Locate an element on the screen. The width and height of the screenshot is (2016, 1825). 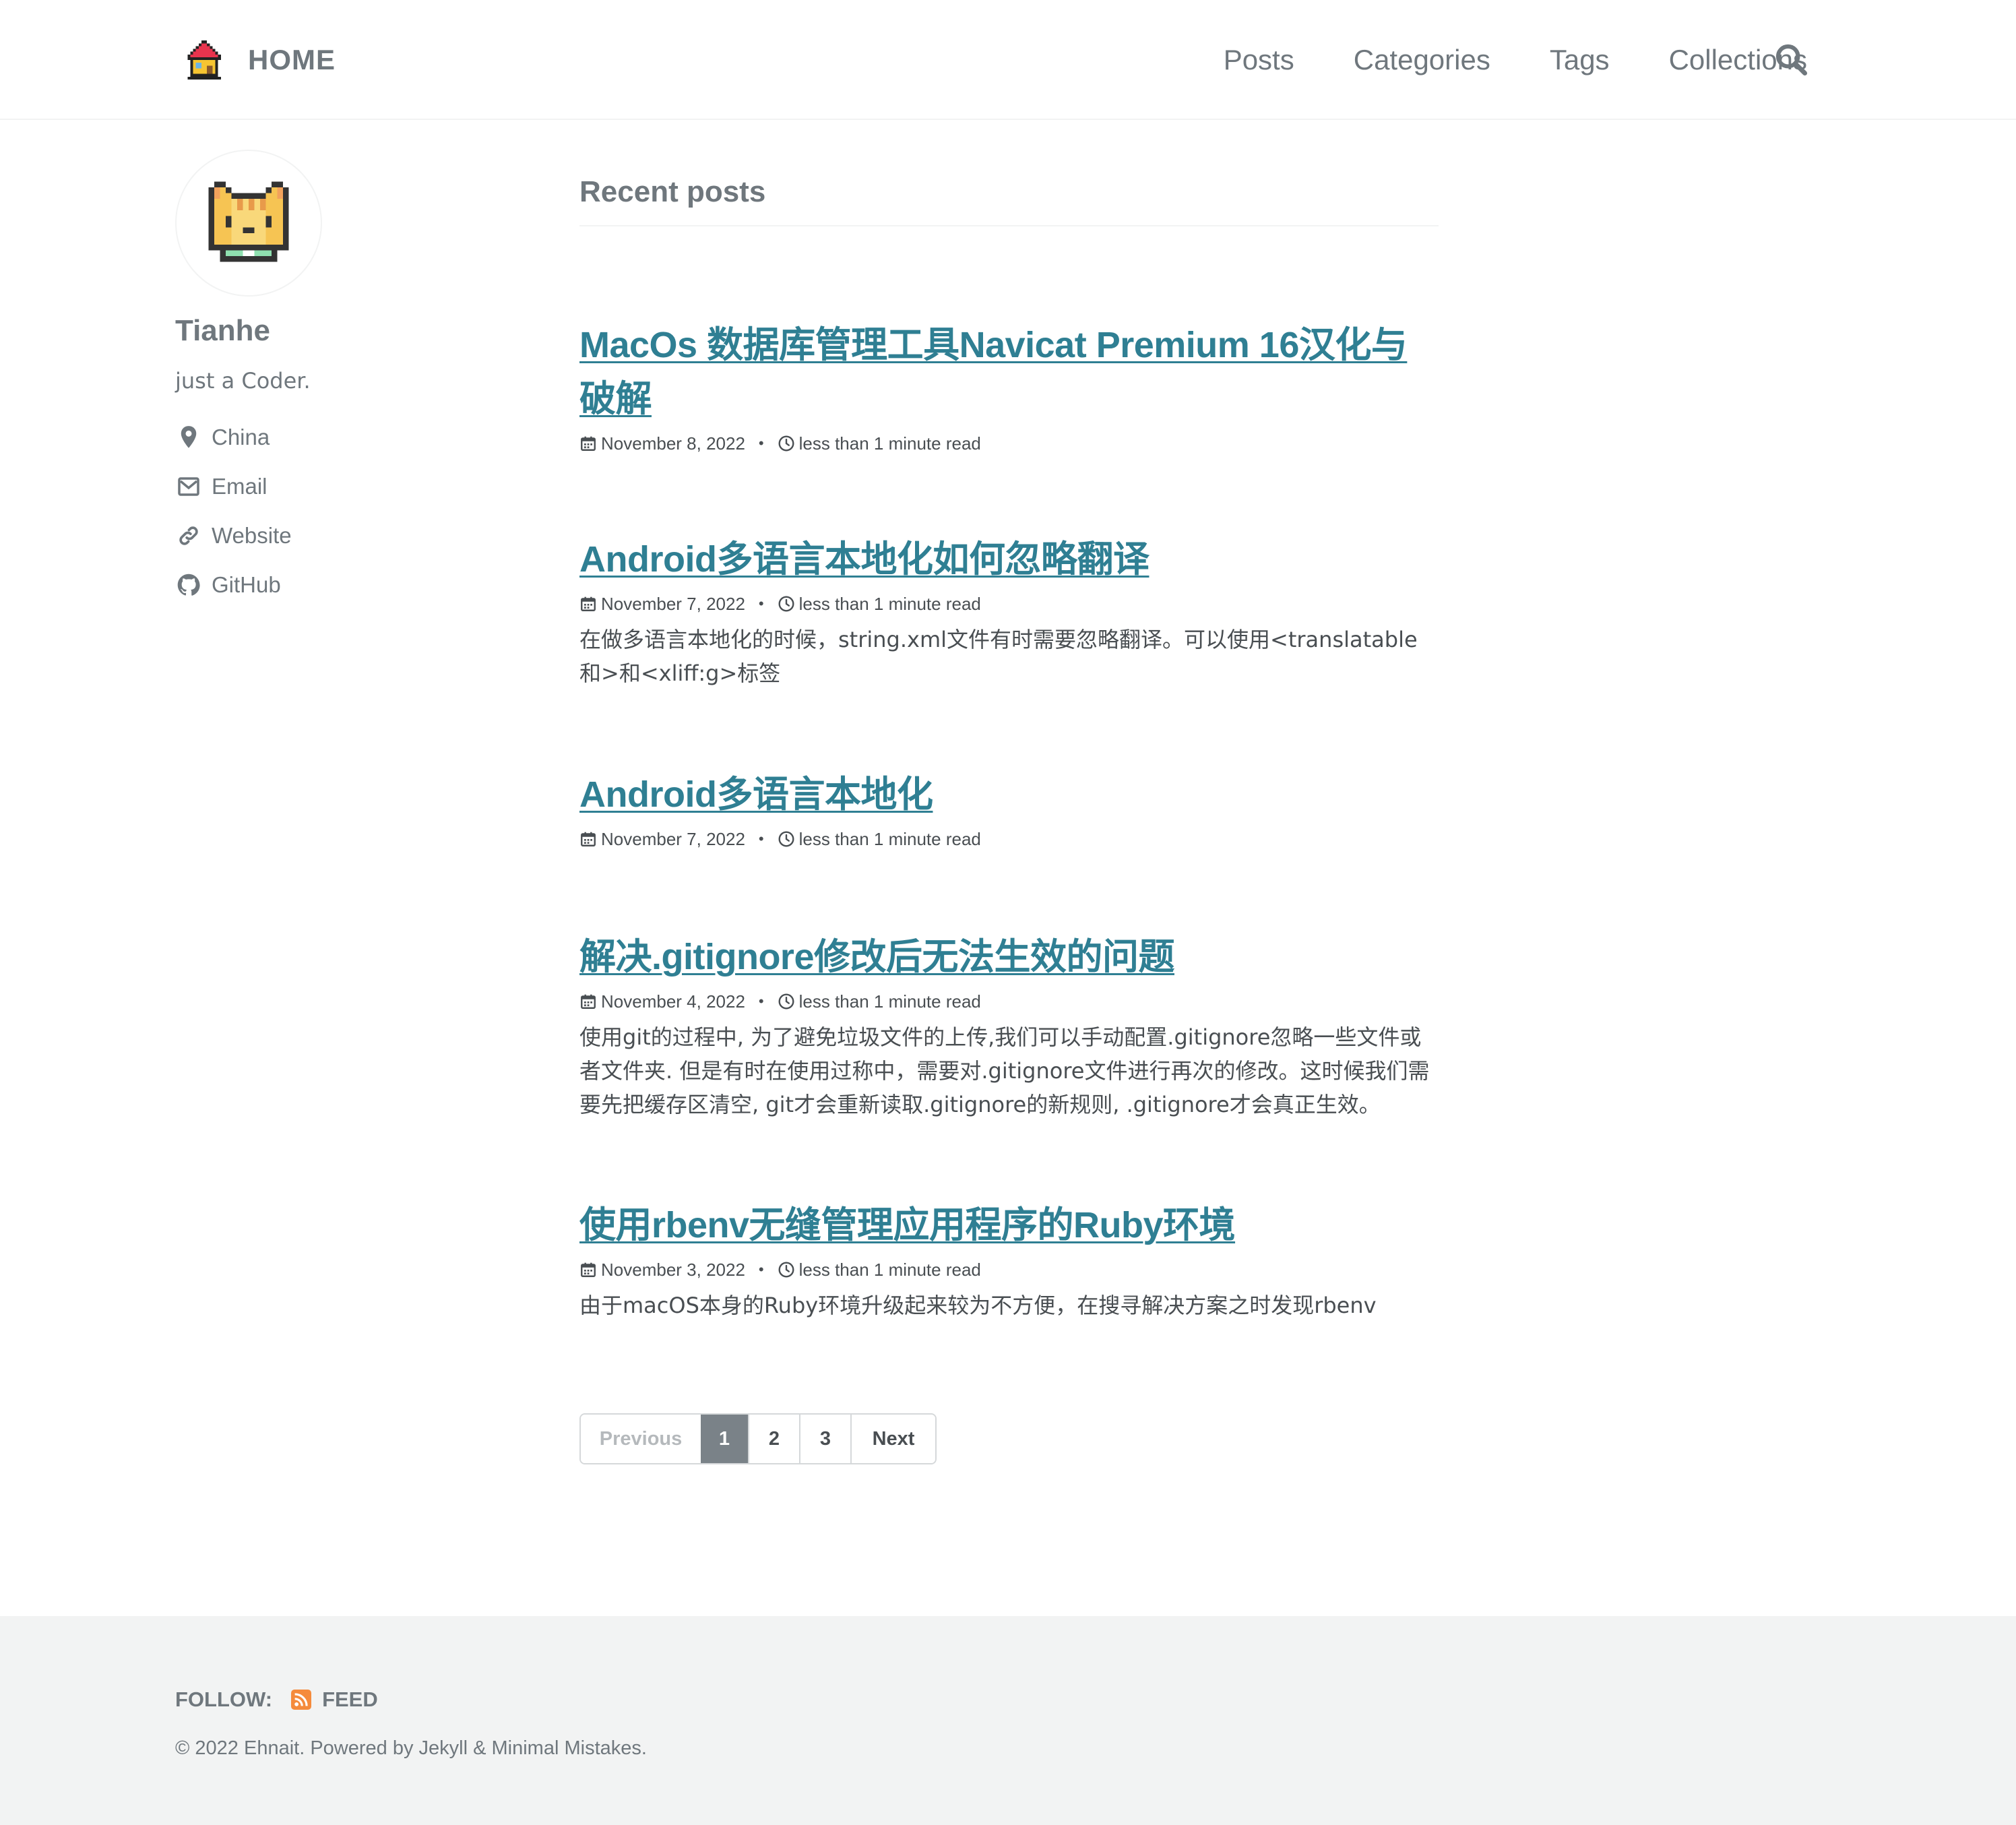
post-title: 解决.gitignore修改后无法生效的问题 is located at coordinates (1009, 957).